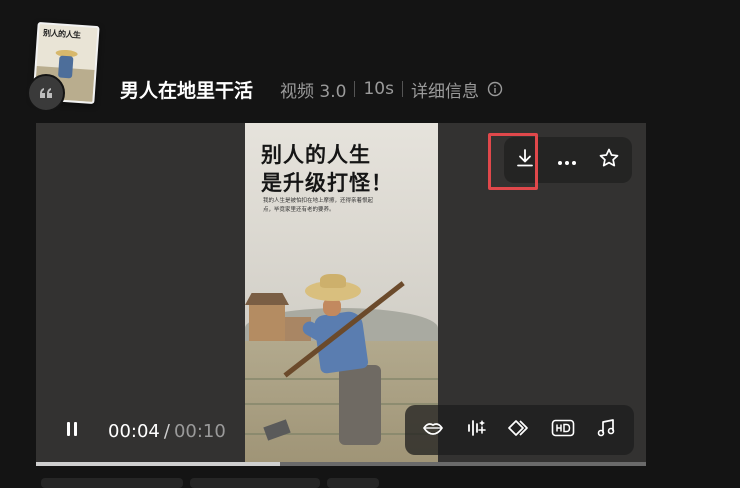  Describe the element at coordinates (445, 89) in the screenshot. I see `details-link: 详细信息` at that location.